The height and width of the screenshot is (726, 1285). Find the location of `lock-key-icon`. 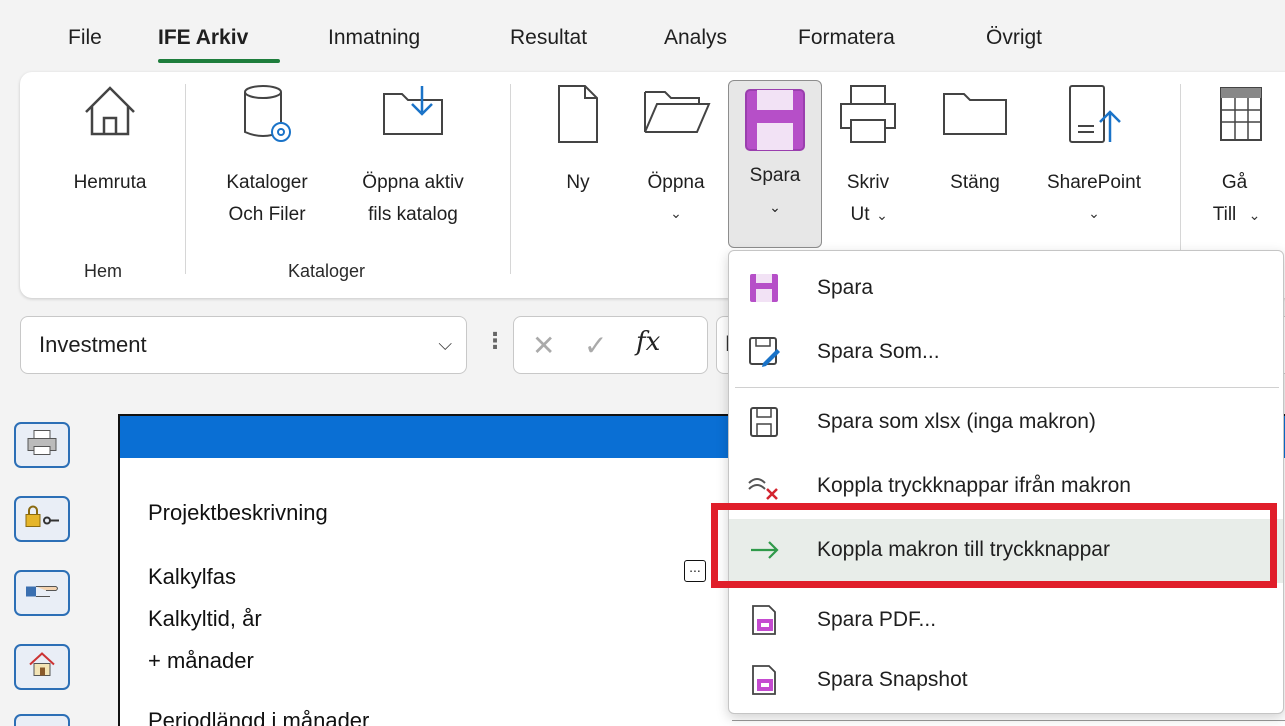

lock-key-icon is located at coordinates (42, 519).